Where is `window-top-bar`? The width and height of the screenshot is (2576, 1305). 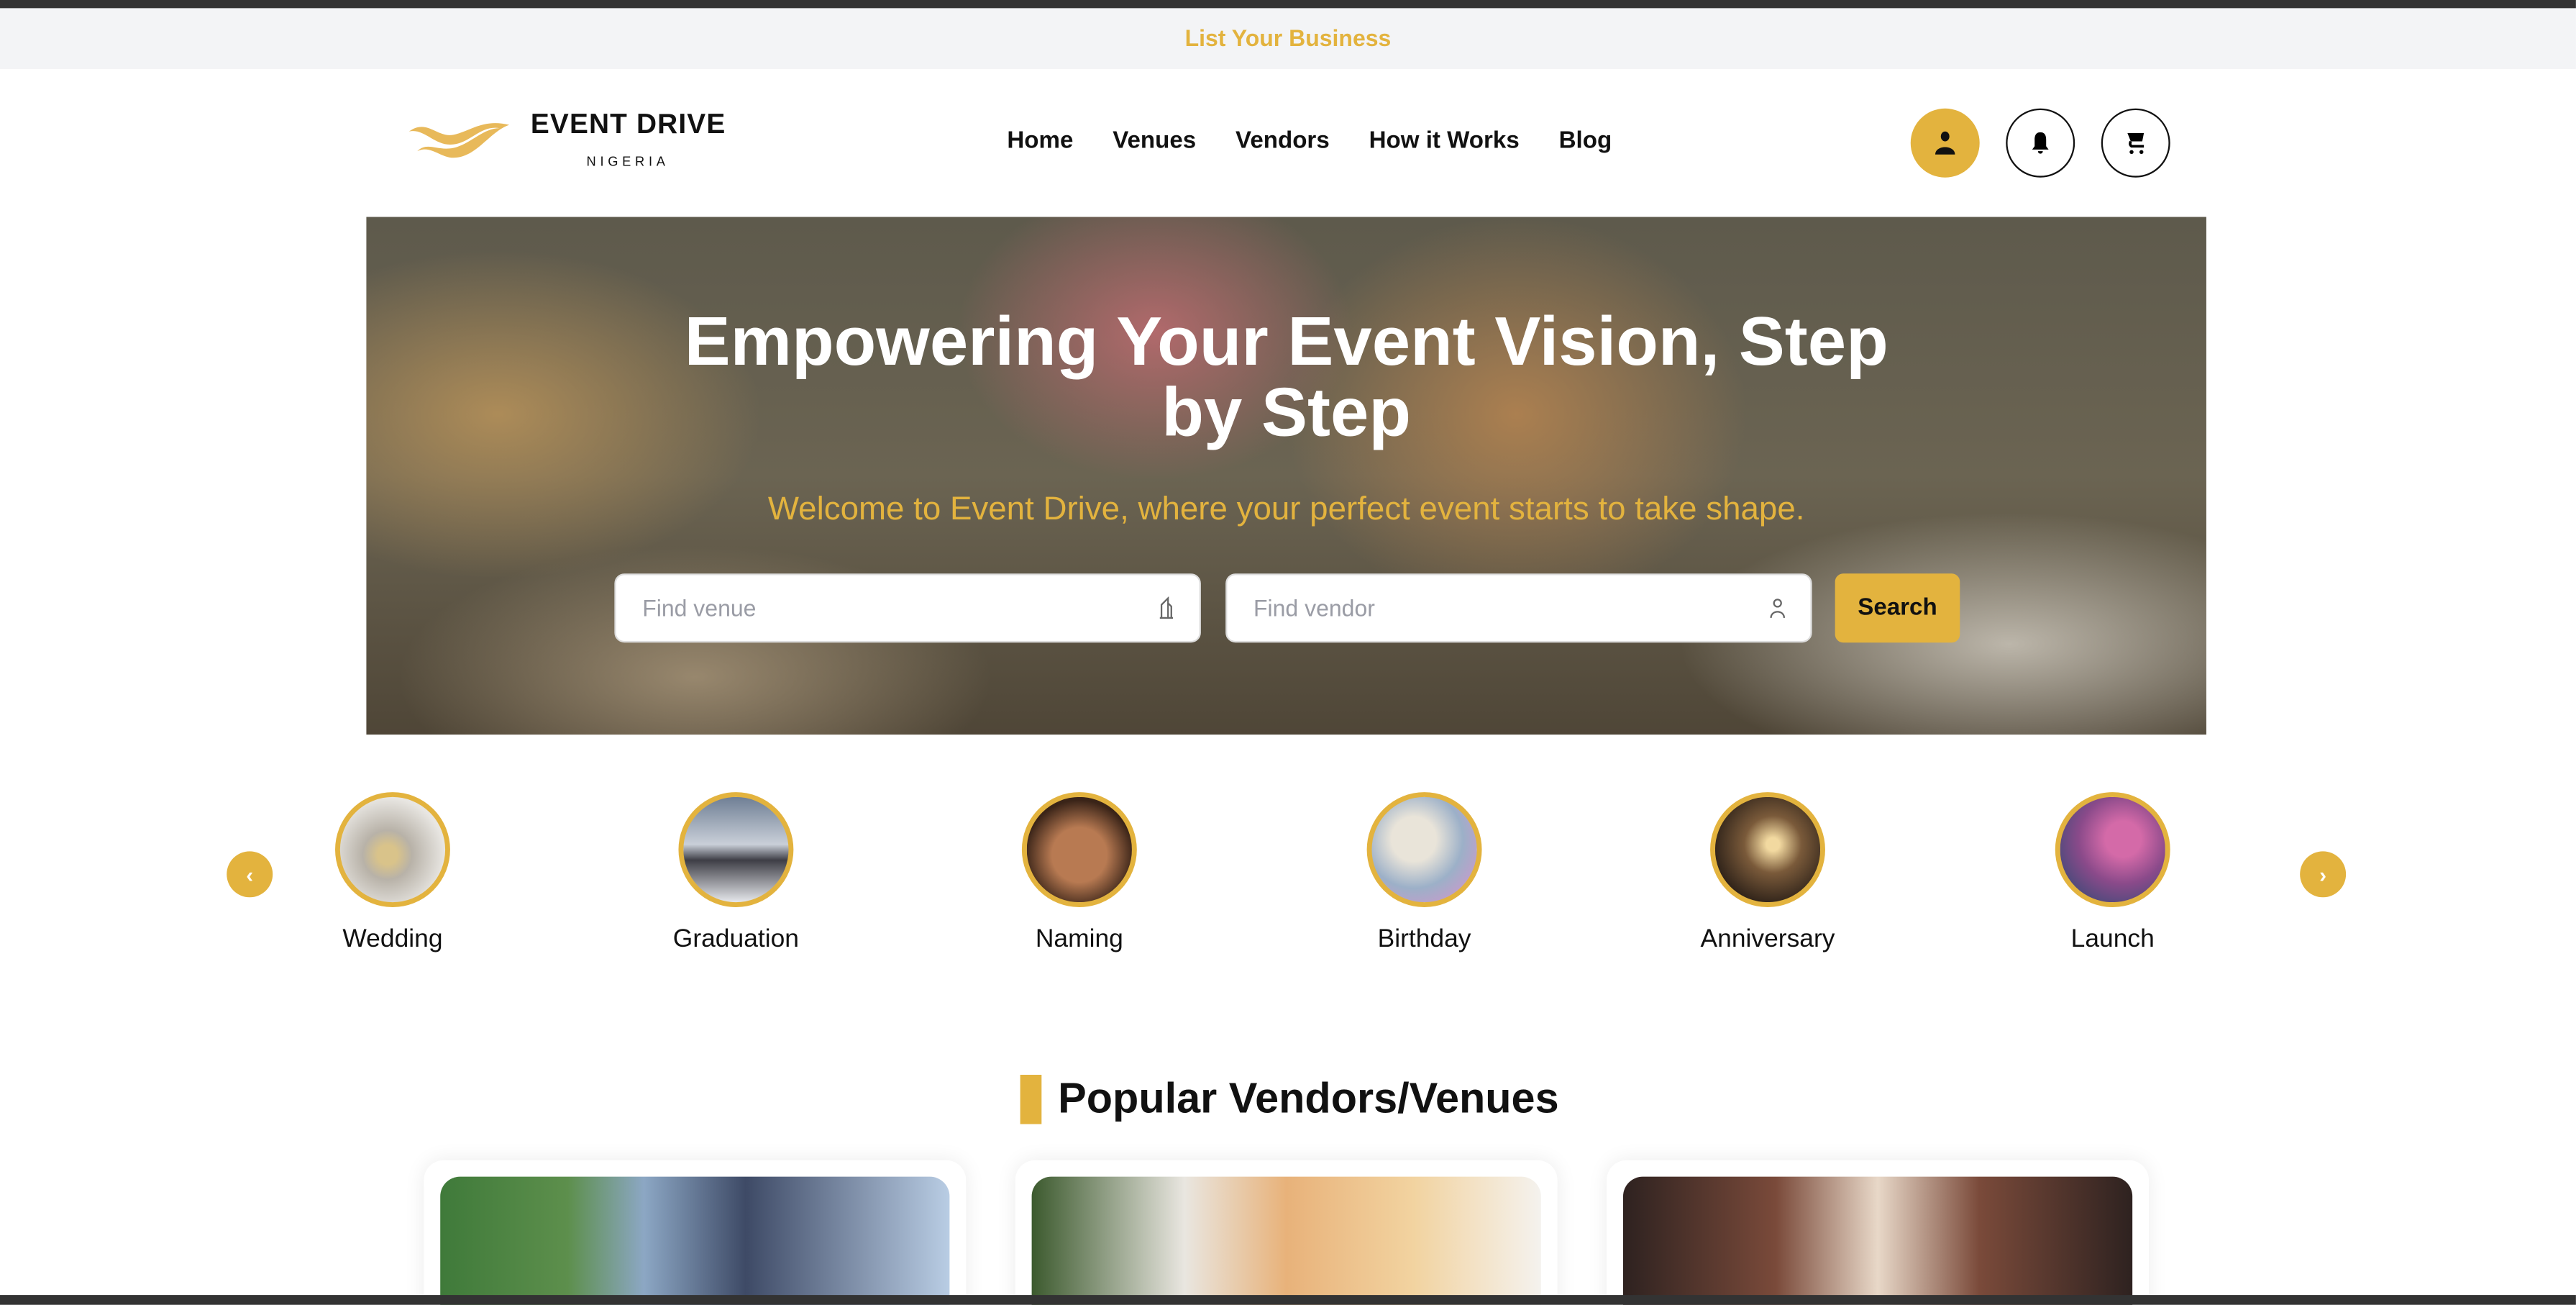
window-top-bar is located at coordinates (1288, 4).